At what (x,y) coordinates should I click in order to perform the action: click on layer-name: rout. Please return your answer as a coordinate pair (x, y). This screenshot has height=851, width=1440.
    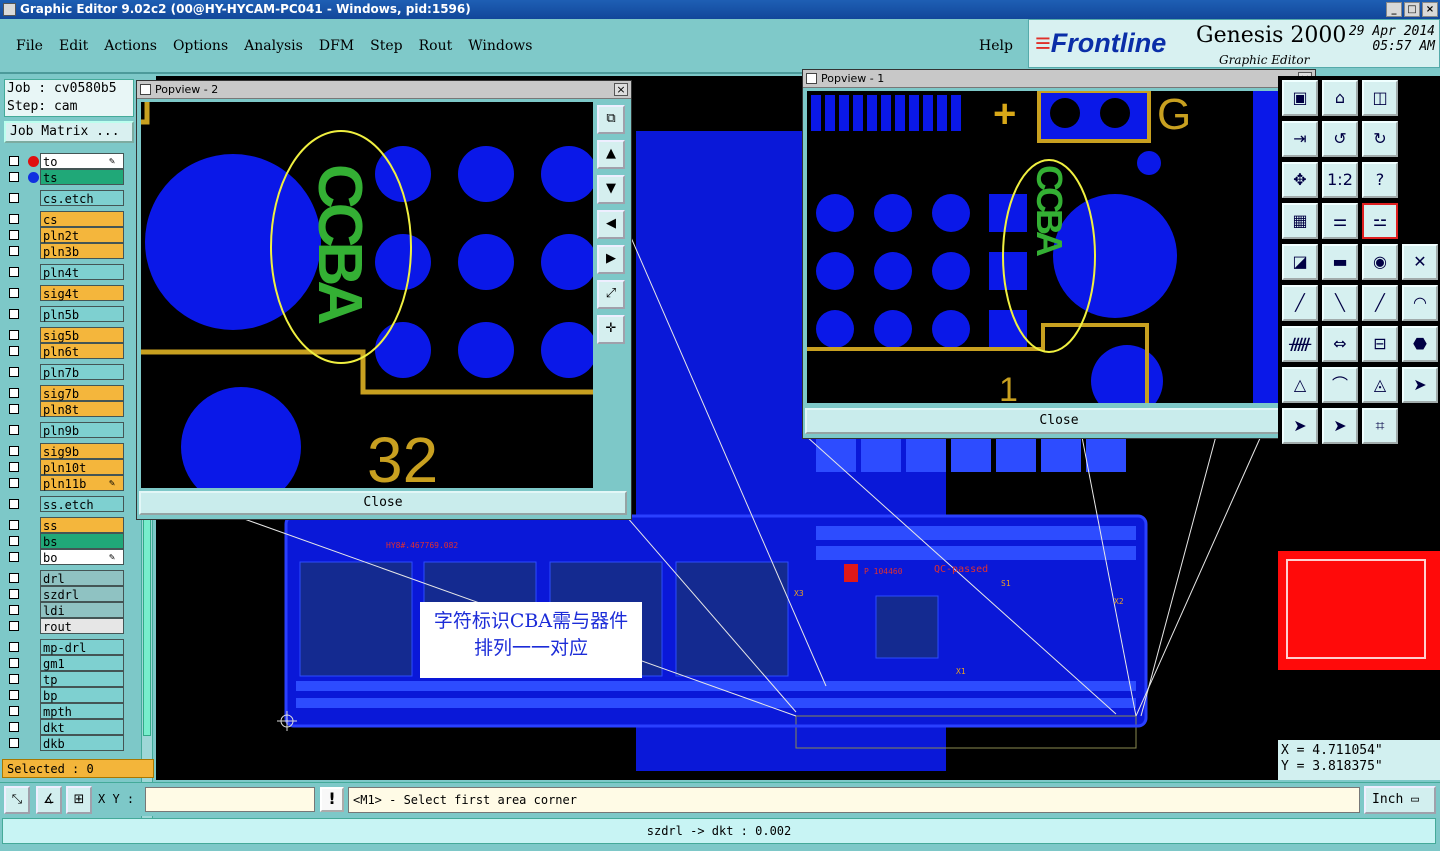
    Looking at the image, I should click on (82, 626).